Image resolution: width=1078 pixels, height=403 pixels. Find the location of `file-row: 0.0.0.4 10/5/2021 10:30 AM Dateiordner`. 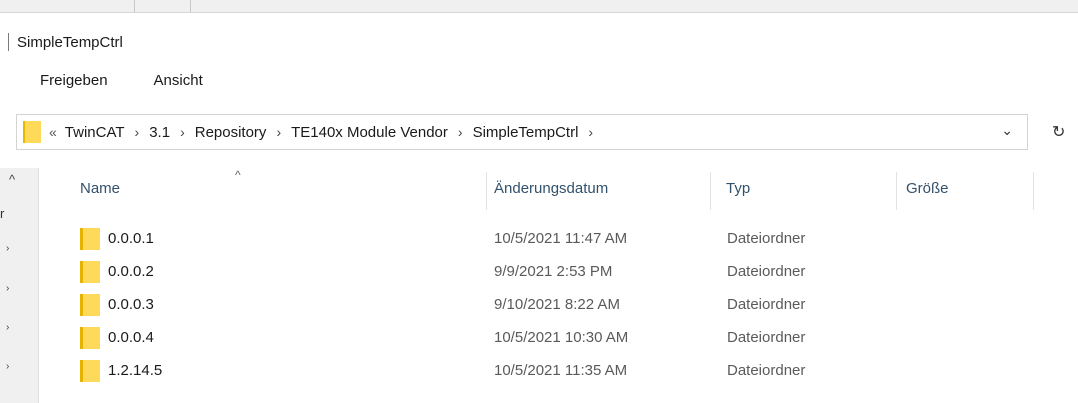

file-row: 0.0.0.4 10/5/2021 10:30 AM Dateiordner is located at coordinates (530, 338).